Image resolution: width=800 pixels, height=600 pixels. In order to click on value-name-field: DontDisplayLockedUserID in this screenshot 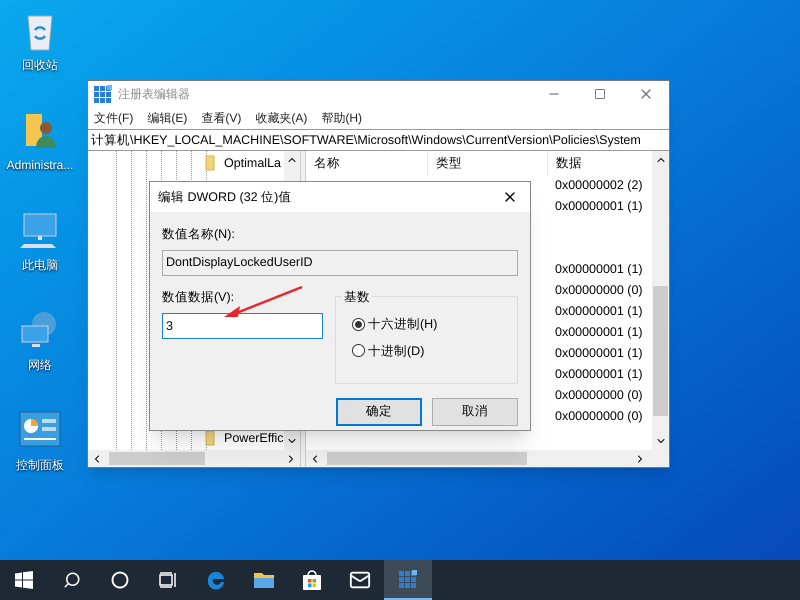, I will do `click(340, 263)`.